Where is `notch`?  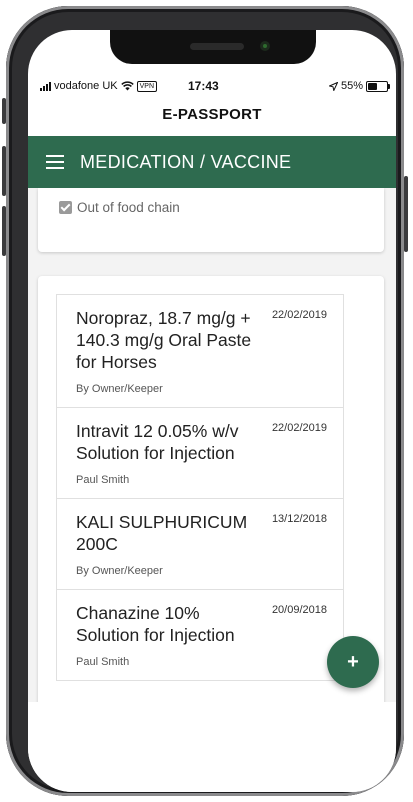 notch is located at coordinates (213, 47).